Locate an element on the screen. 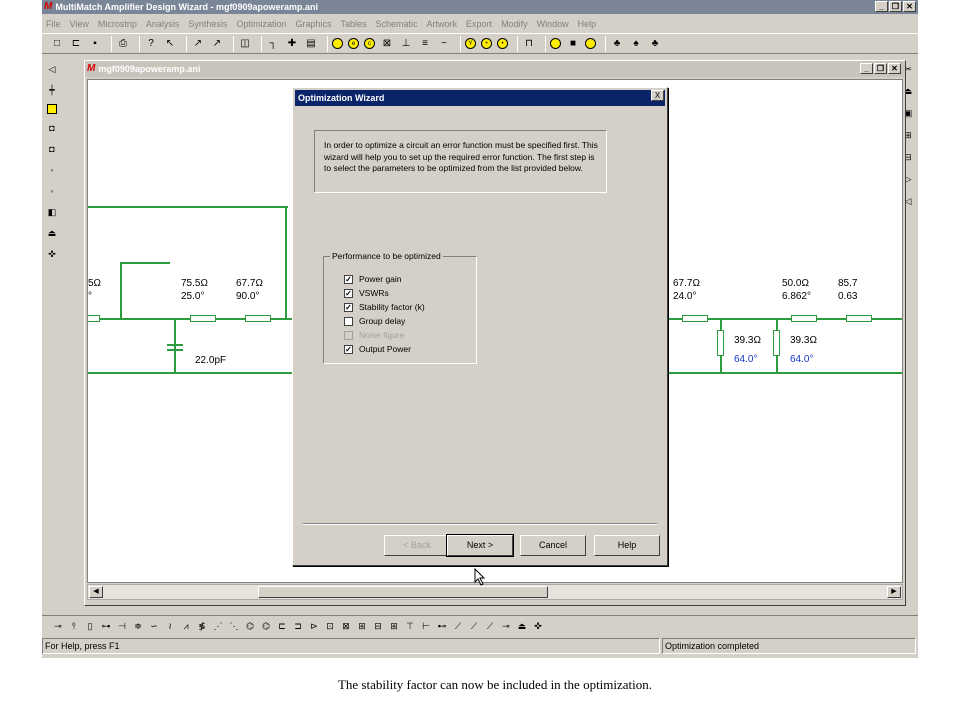  menu-analysis: Analysis is located at coordinates (163, 24).